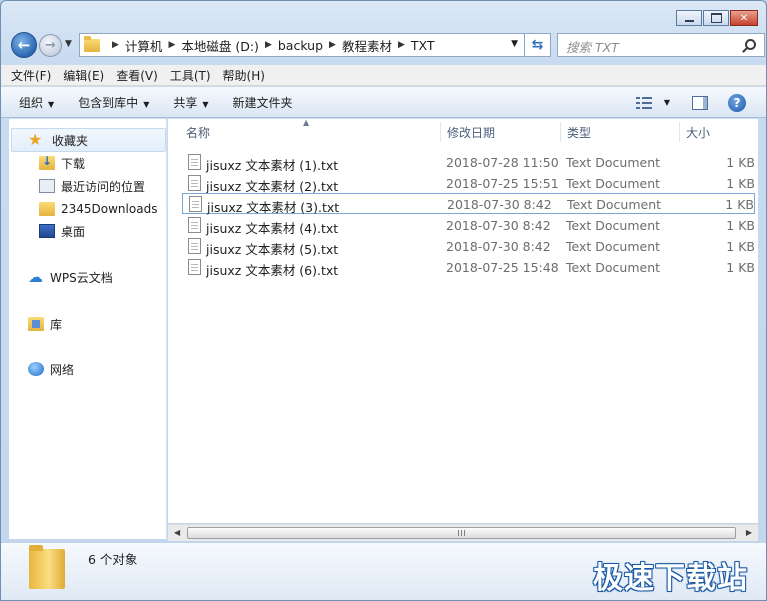 The height and width of the screenshot is (601, 767). What do you see at coordinates (272, 165) in the screenshot?
I see `file-name: jisuxz 文本素材 (1).txt` at bounding box center [272, 165].